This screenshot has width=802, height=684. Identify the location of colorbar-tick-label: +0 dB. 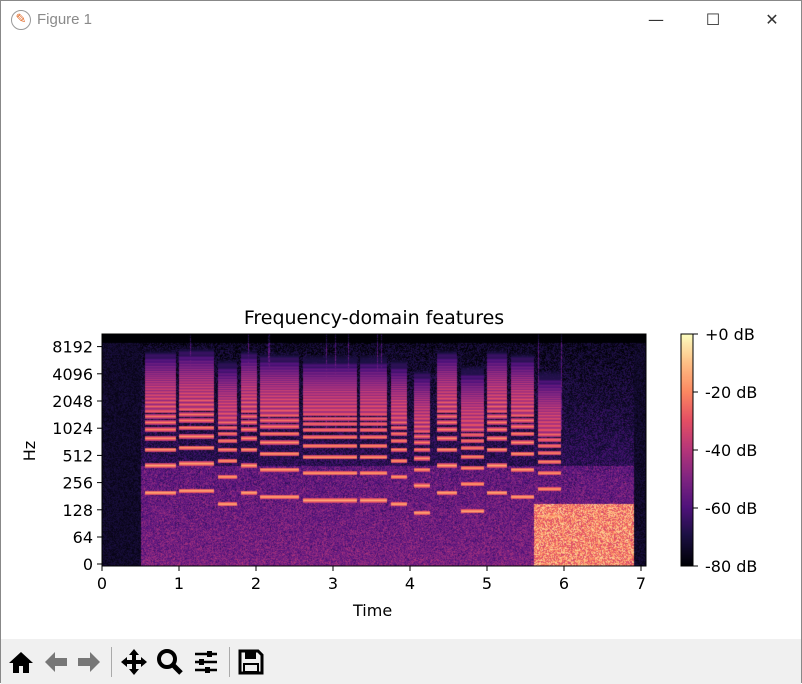
(730, 334).